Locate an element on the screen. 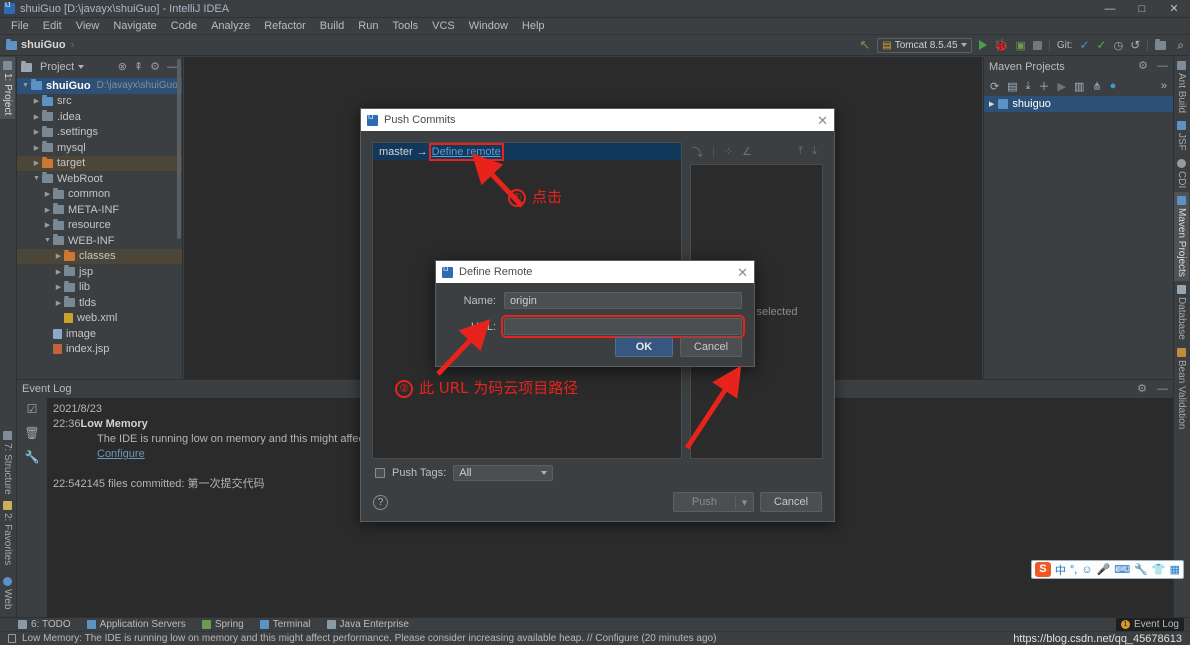  push-button: Push ▾ is located at coordinates (713, 502).